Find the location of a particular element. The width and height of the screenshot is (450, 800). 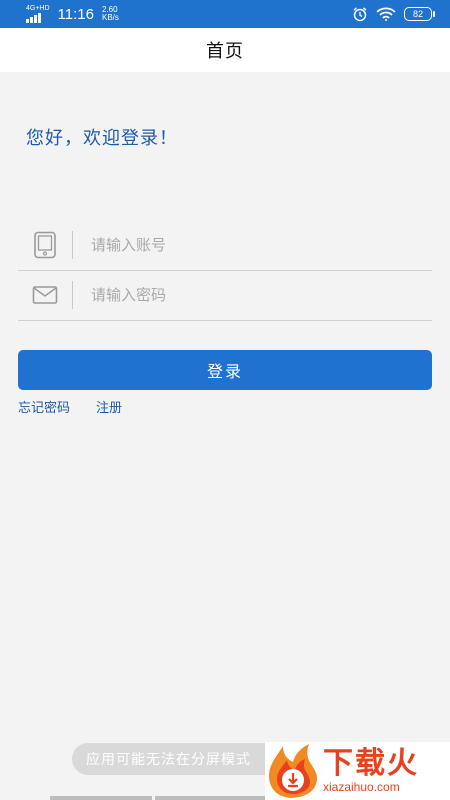

watermark-text: 下载火 xiazaihuo.com is located at coordinates (371, 770).